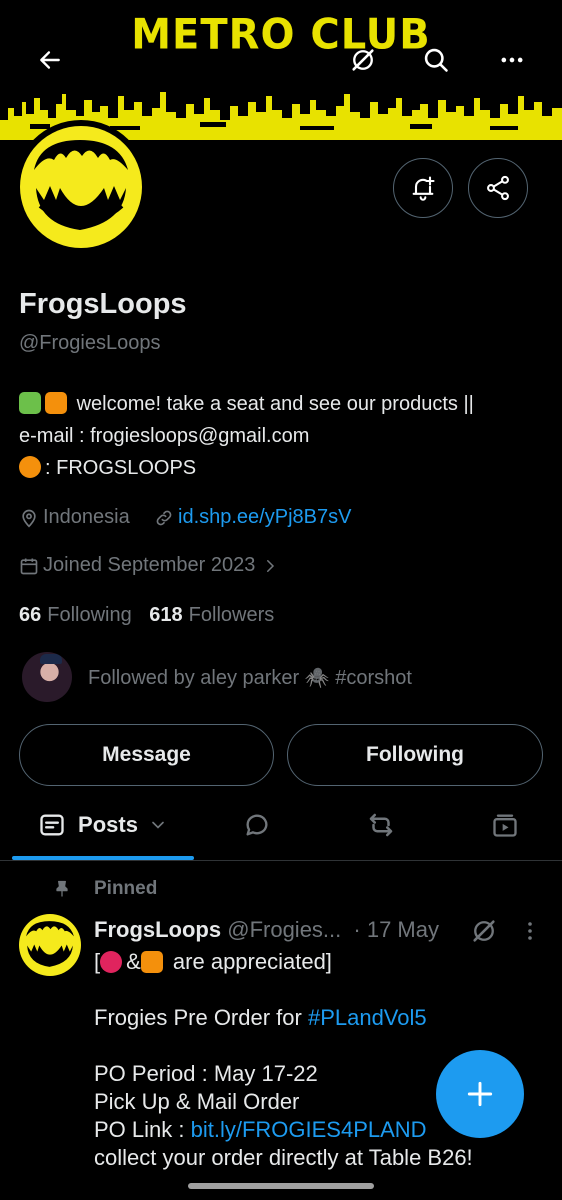 This screenshot has width=562, height=1200. Describe the element at coordinates (133, 961) in the screenshot. I see `post-line1-mid: &` at that location.